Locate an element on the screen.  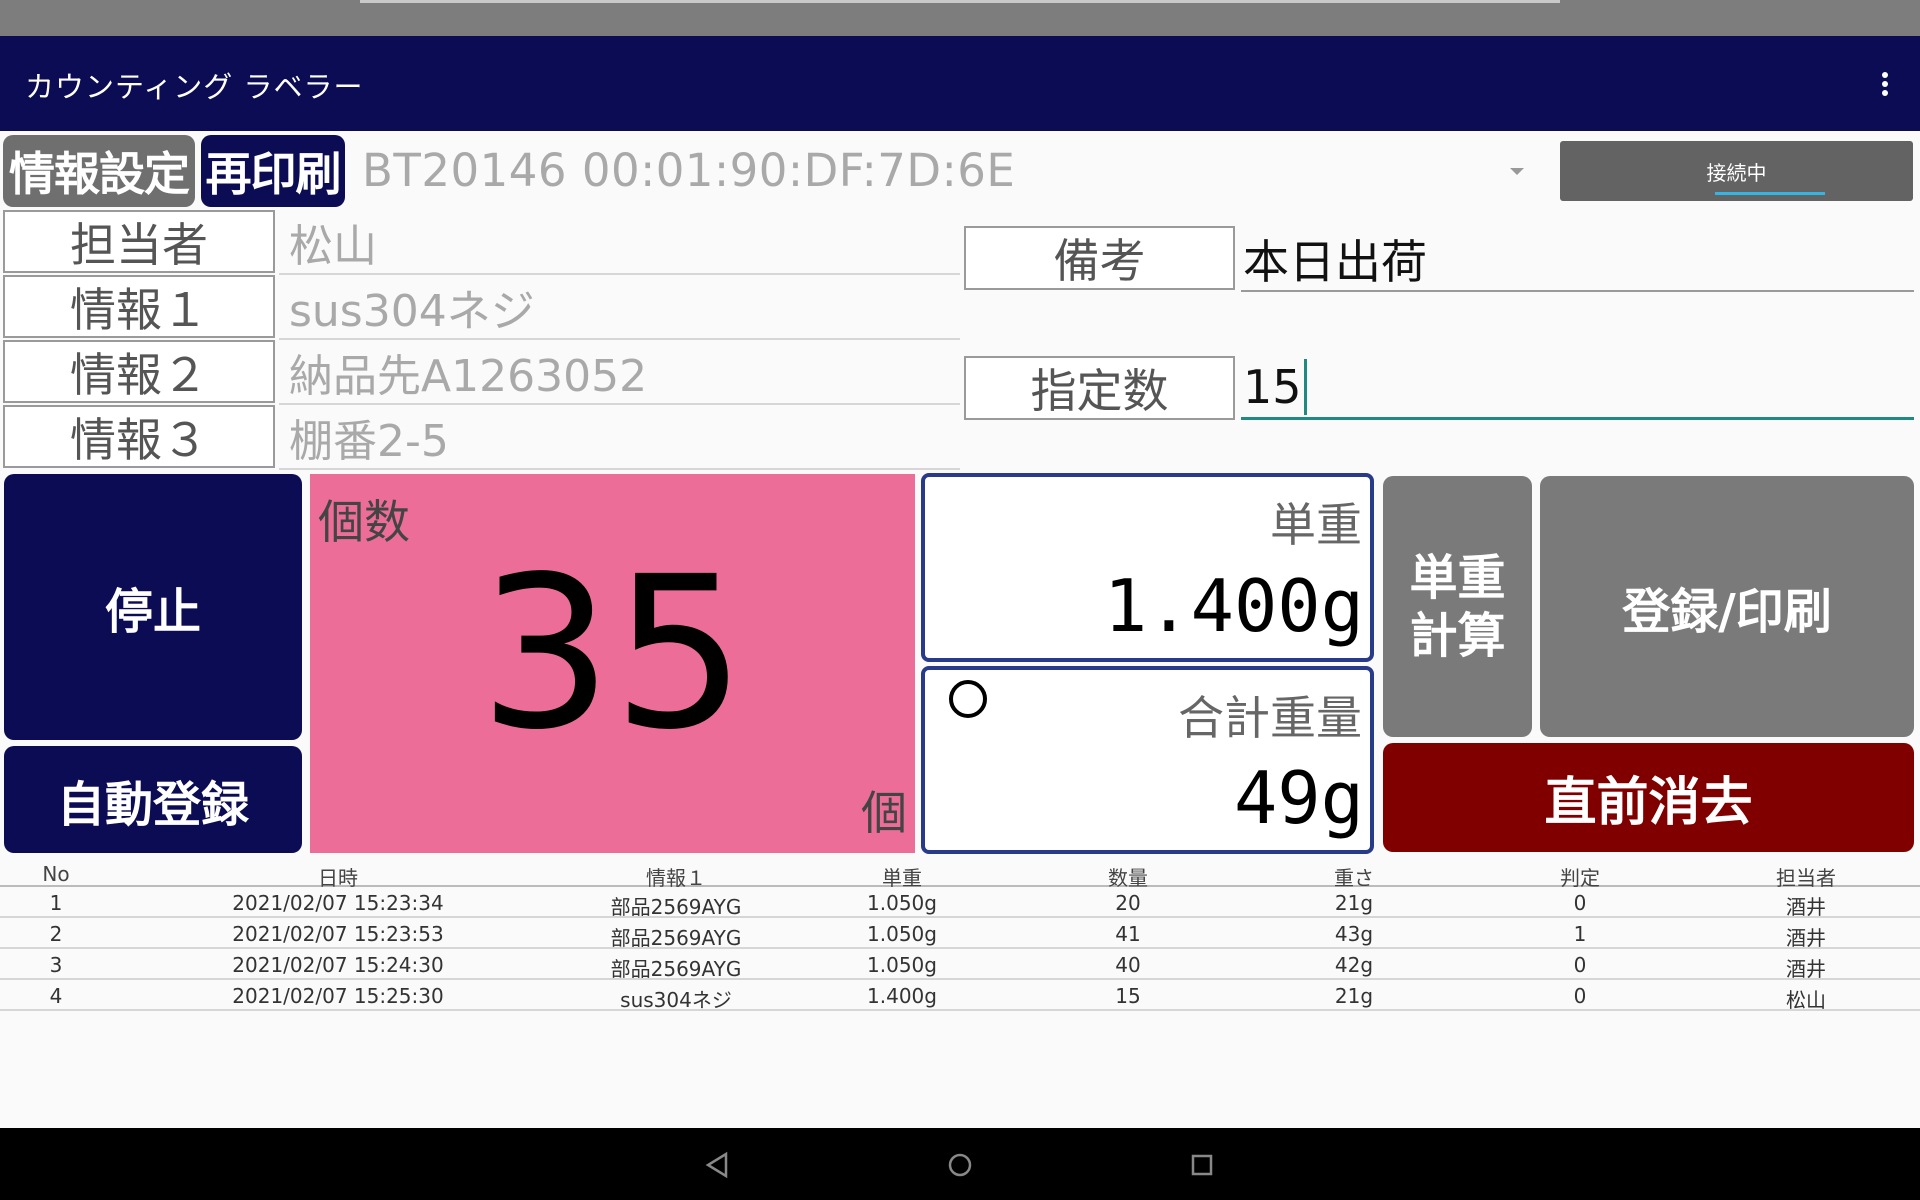
text-cursor is located at coordinates (1305, 386).